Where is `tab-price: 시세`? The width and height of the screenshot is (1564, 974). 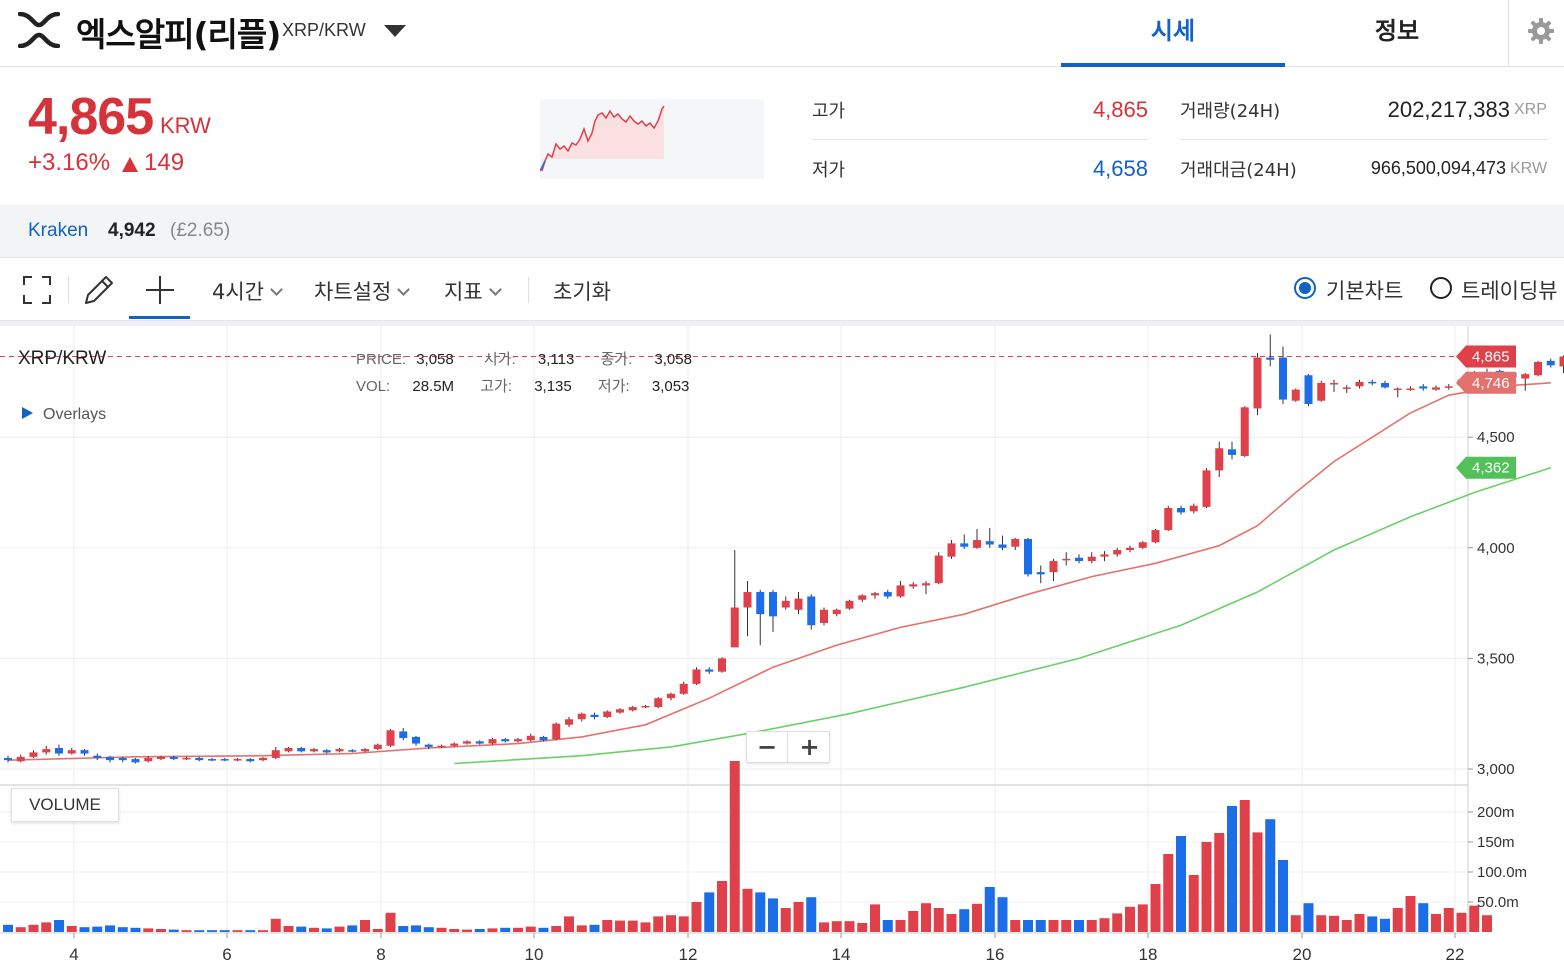 tab-price: 시세 is located at coordinates (1173, 33).